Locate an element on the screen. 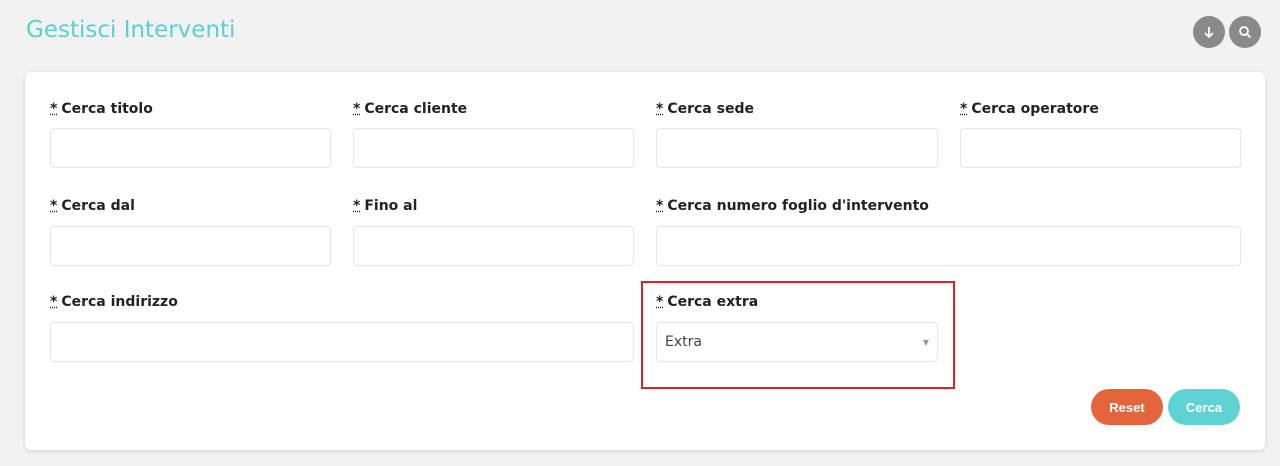  highlight-box is located at coordinates (798, 335).